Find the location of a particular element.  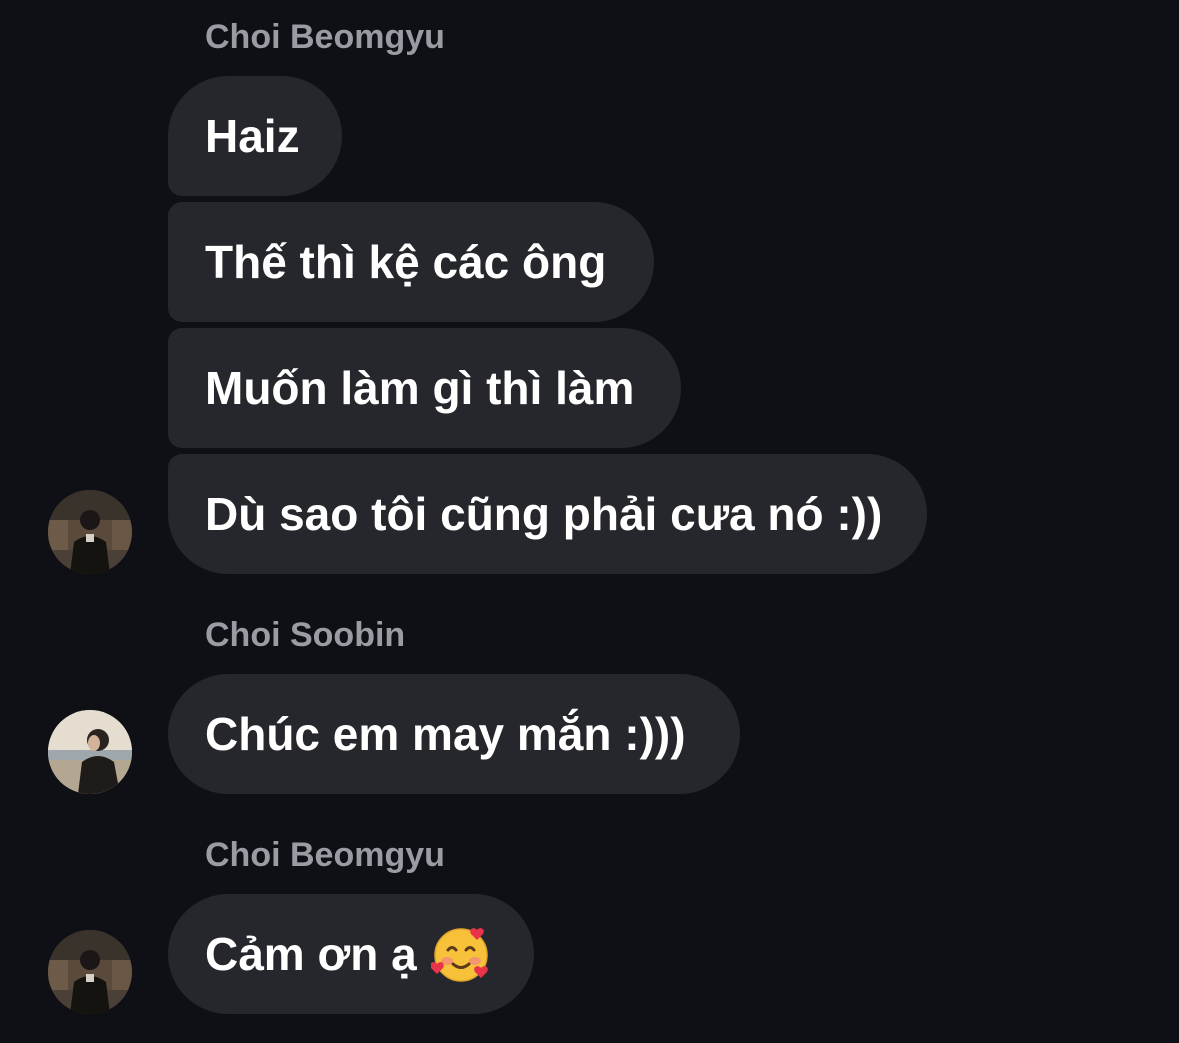

message-text: Thế thì kệ các ông is located at coordinates (406, 262).